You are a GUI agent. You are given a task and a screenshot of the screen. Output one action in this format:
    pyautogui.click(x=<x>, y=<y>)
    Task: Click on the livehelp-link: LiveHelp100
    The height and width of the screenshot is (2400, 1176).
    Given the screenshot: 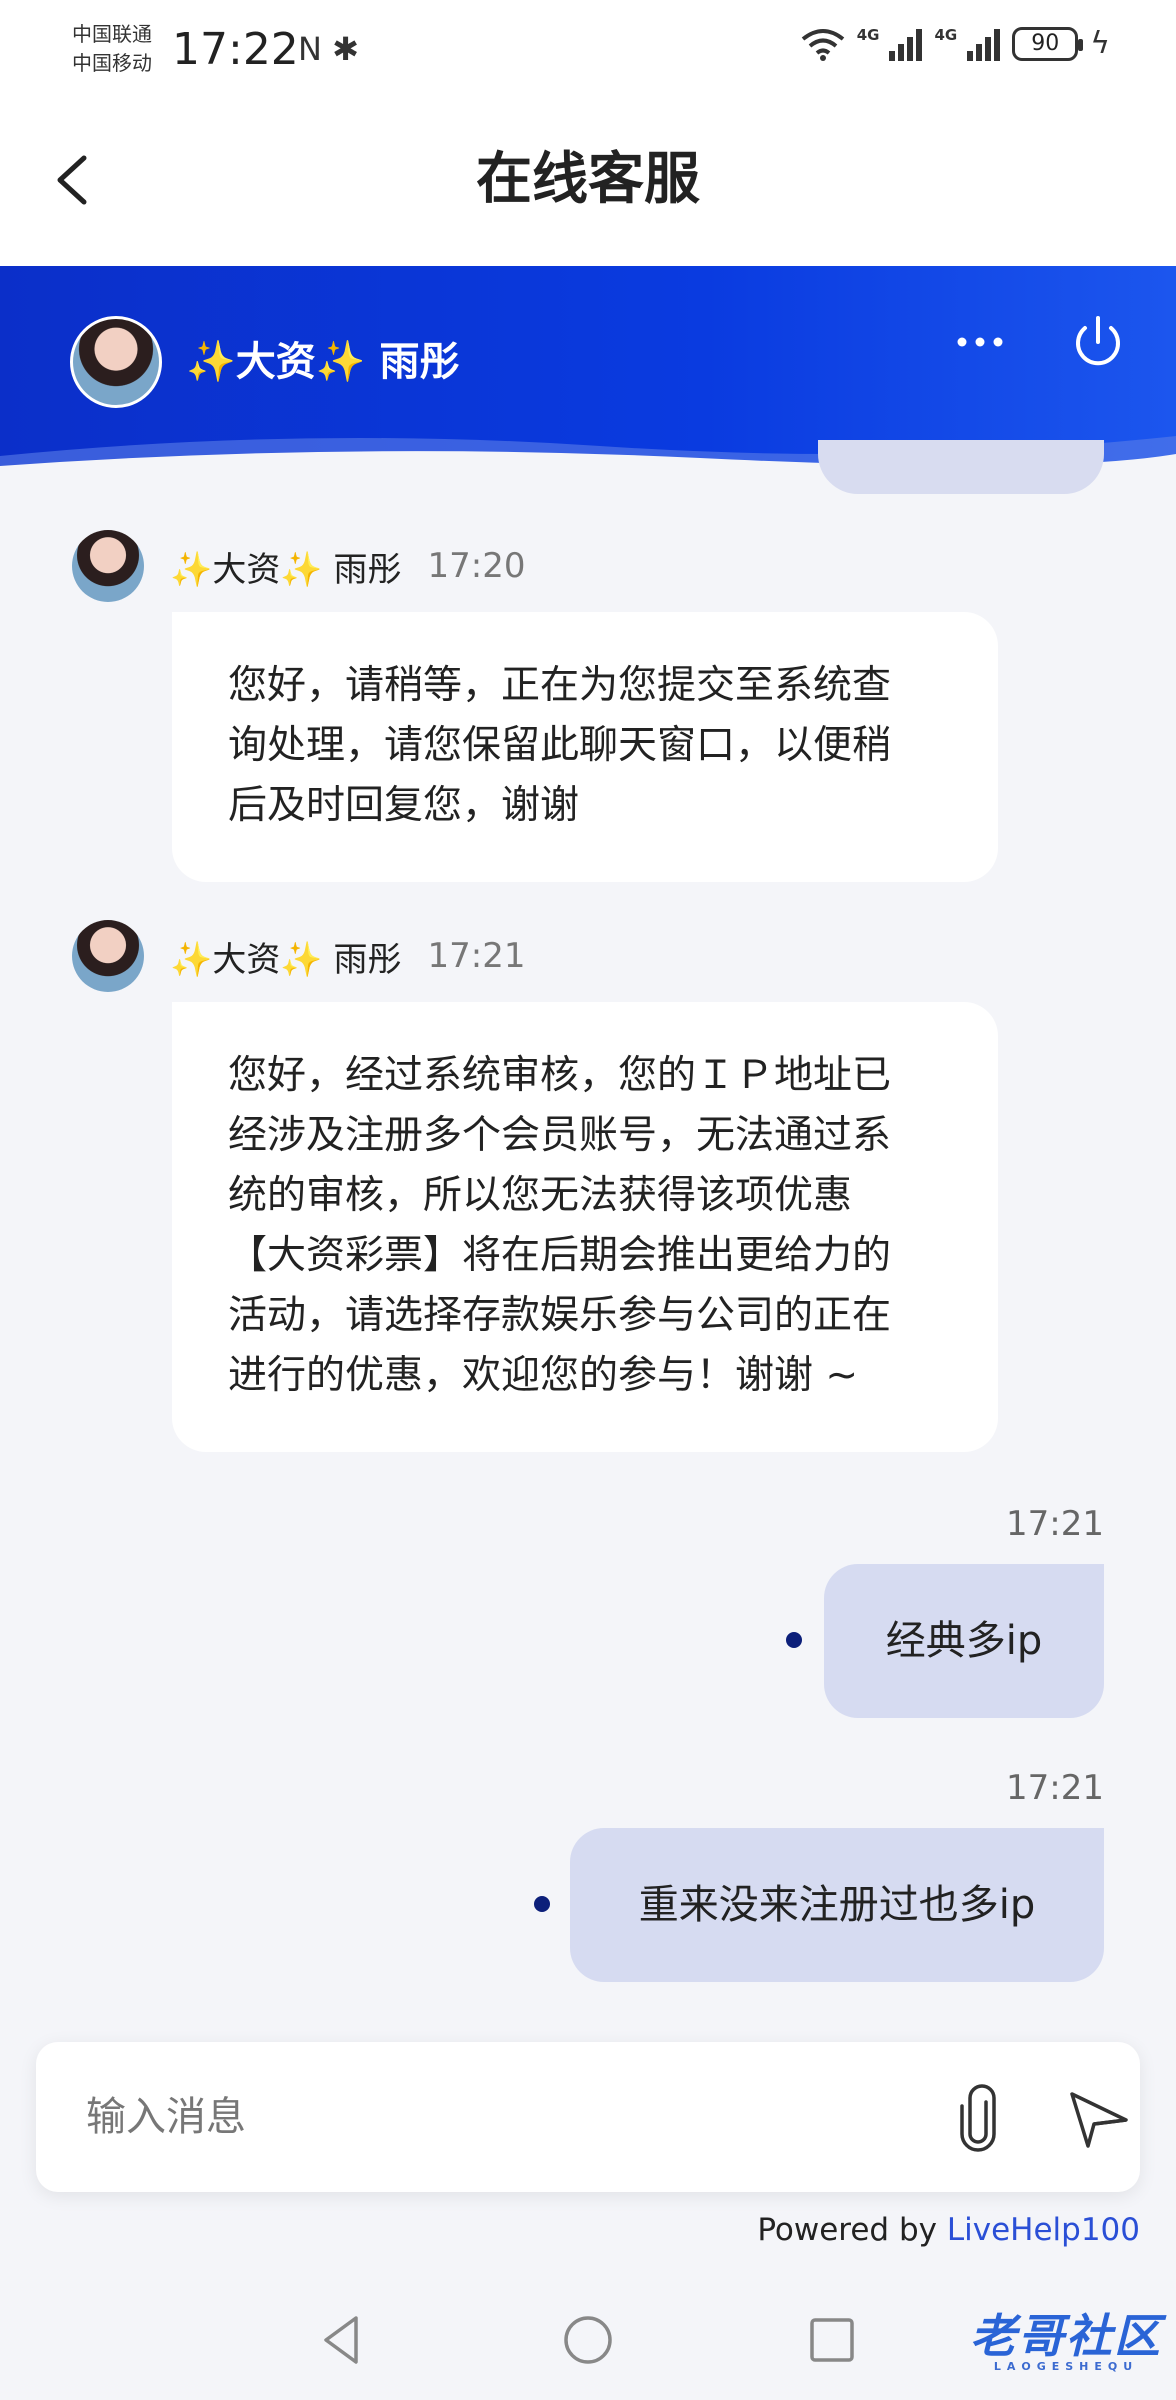 What is the action you would take?
    pyautogui.click(x=1043, y=2230)
    